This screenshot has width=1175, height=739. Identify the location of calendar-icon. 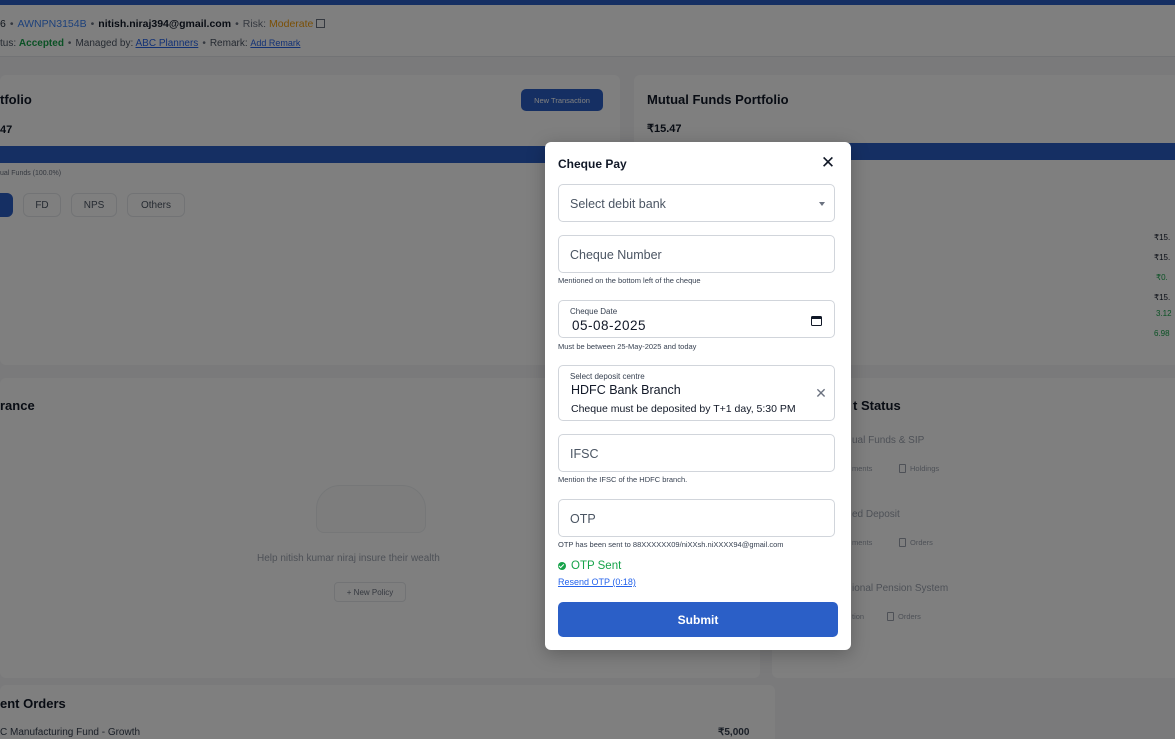
(816, 321).